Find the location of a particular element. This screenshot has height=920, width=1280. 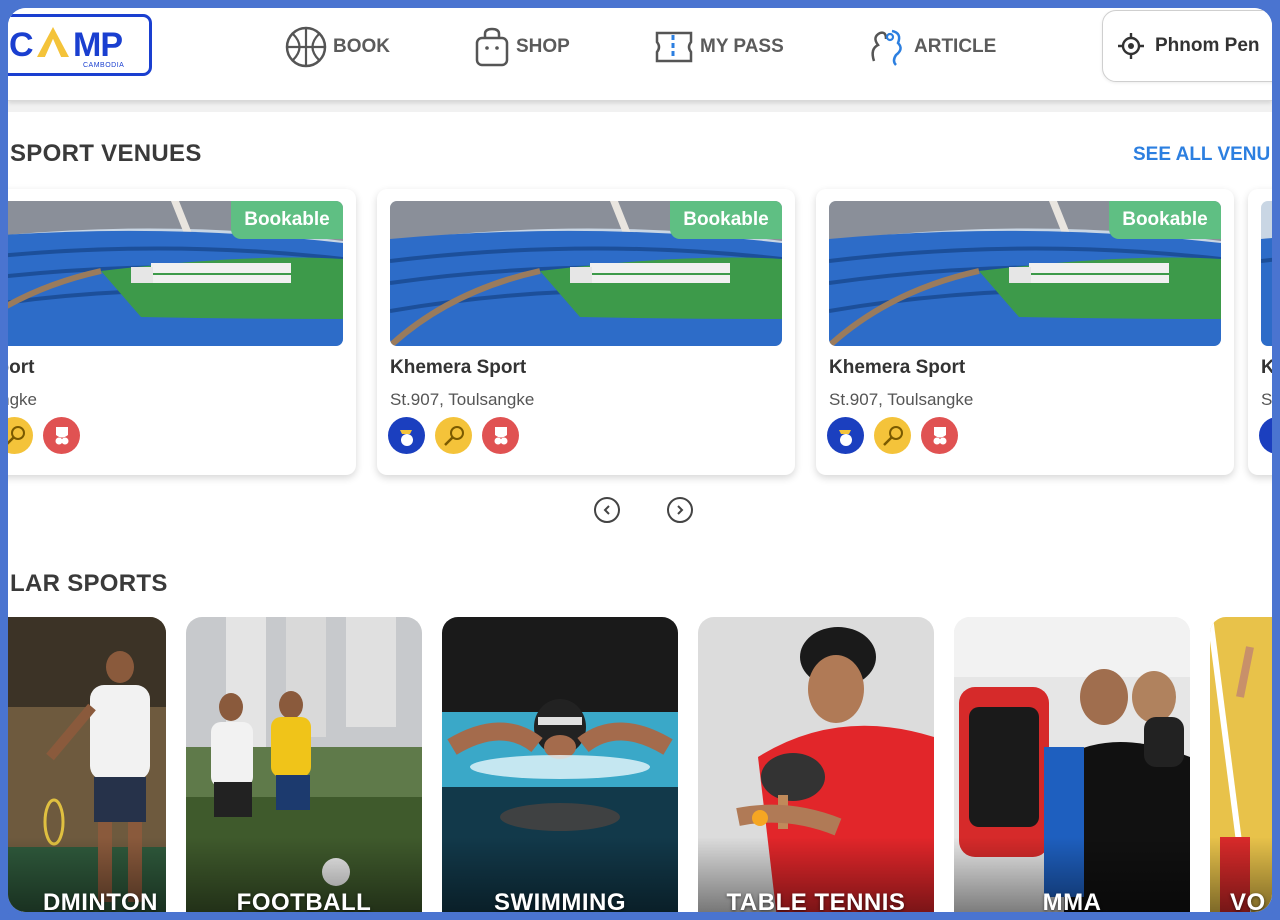

location-selector: Phnom Pen is located at coordinates (1187, 46).